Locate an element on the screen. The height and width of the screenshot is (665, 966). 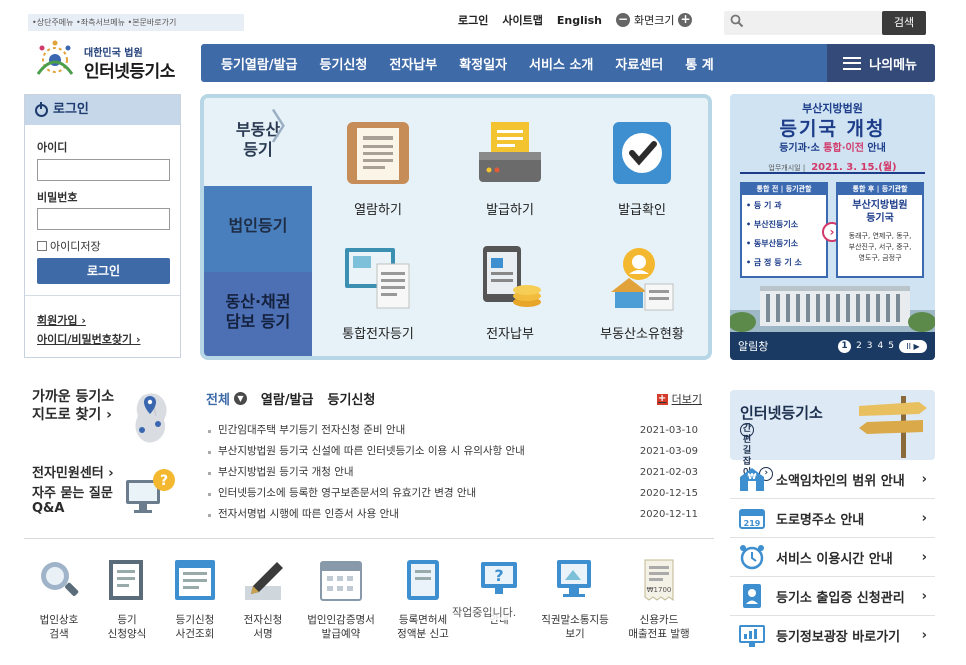
service-e-payment: 전자납부 is located at coordinates (510, 292).